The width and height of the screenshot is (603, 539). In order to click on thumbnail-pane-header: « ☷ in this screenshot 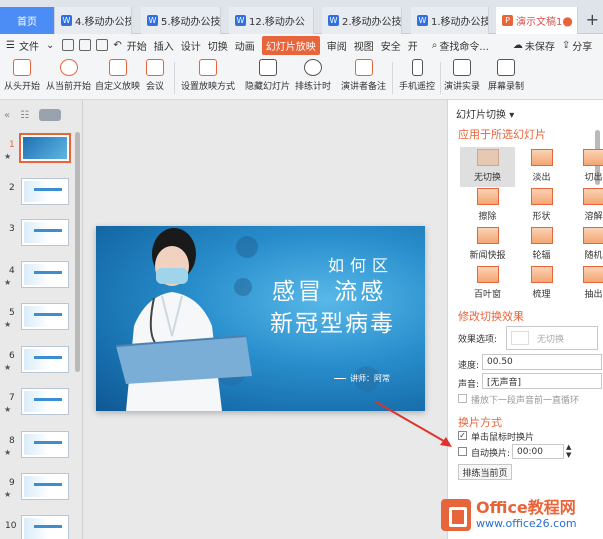, I will do `click(41, 115)`.